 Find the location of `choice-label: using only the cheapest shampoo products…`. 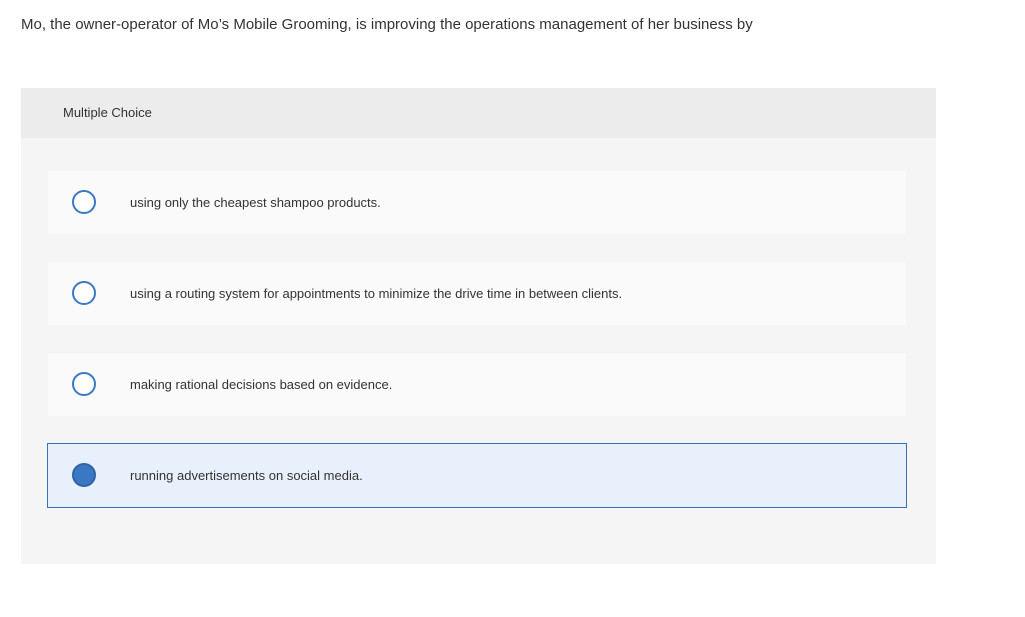

choice-label: using only the cheapest shampoo products… is located at coordinates (255, 202).